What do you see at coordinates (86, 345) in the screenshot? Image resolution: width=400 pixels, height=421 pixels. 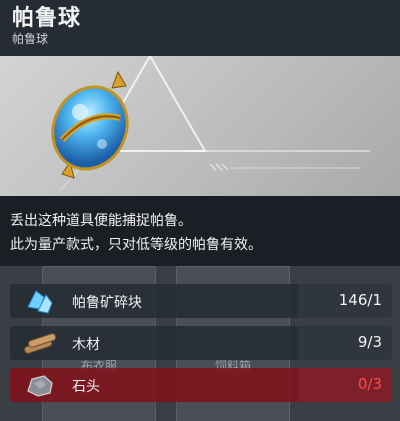 I see `material-name: 木材` at bounding box center [86, 345].